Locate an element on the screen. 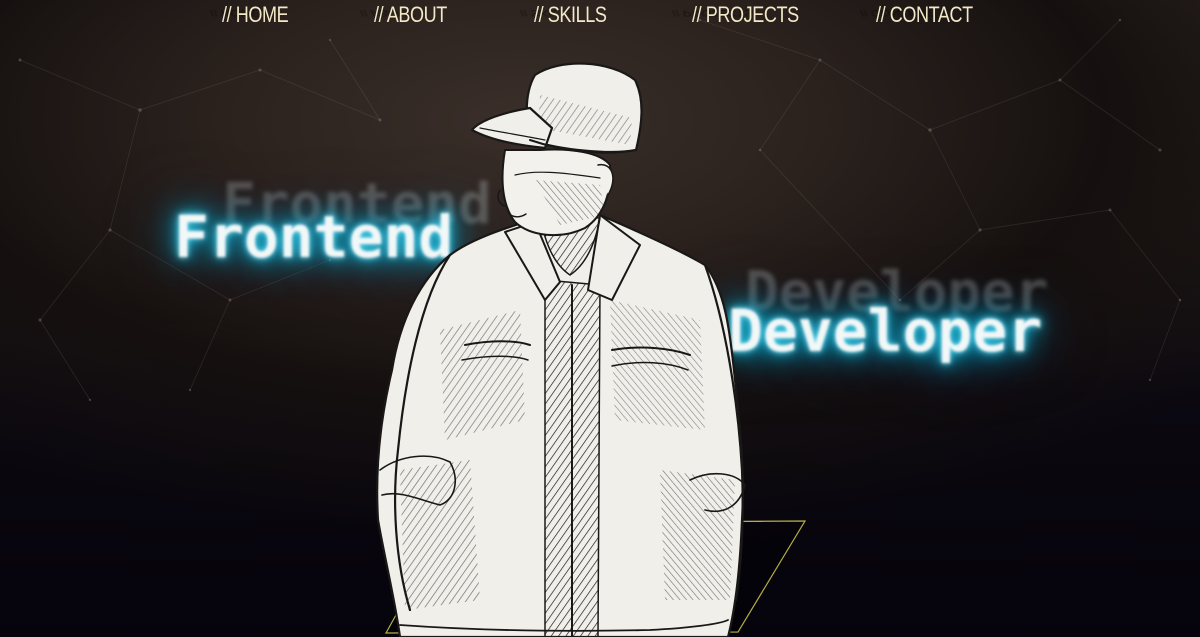 Image resolution: width=1200 pixels, height=637 pixels. nav-link-projects: // PROJECTS is located at coordinates (745, 15).